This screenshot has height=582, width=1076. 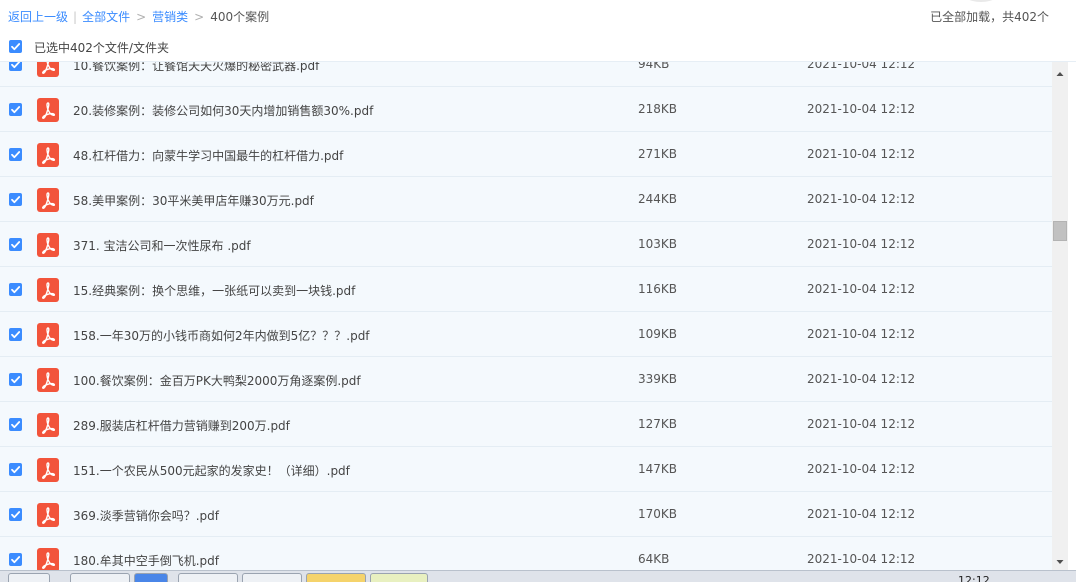 I want to click on selection-count: 已选中402个文件/文件夹, so click(x=101, y=48).